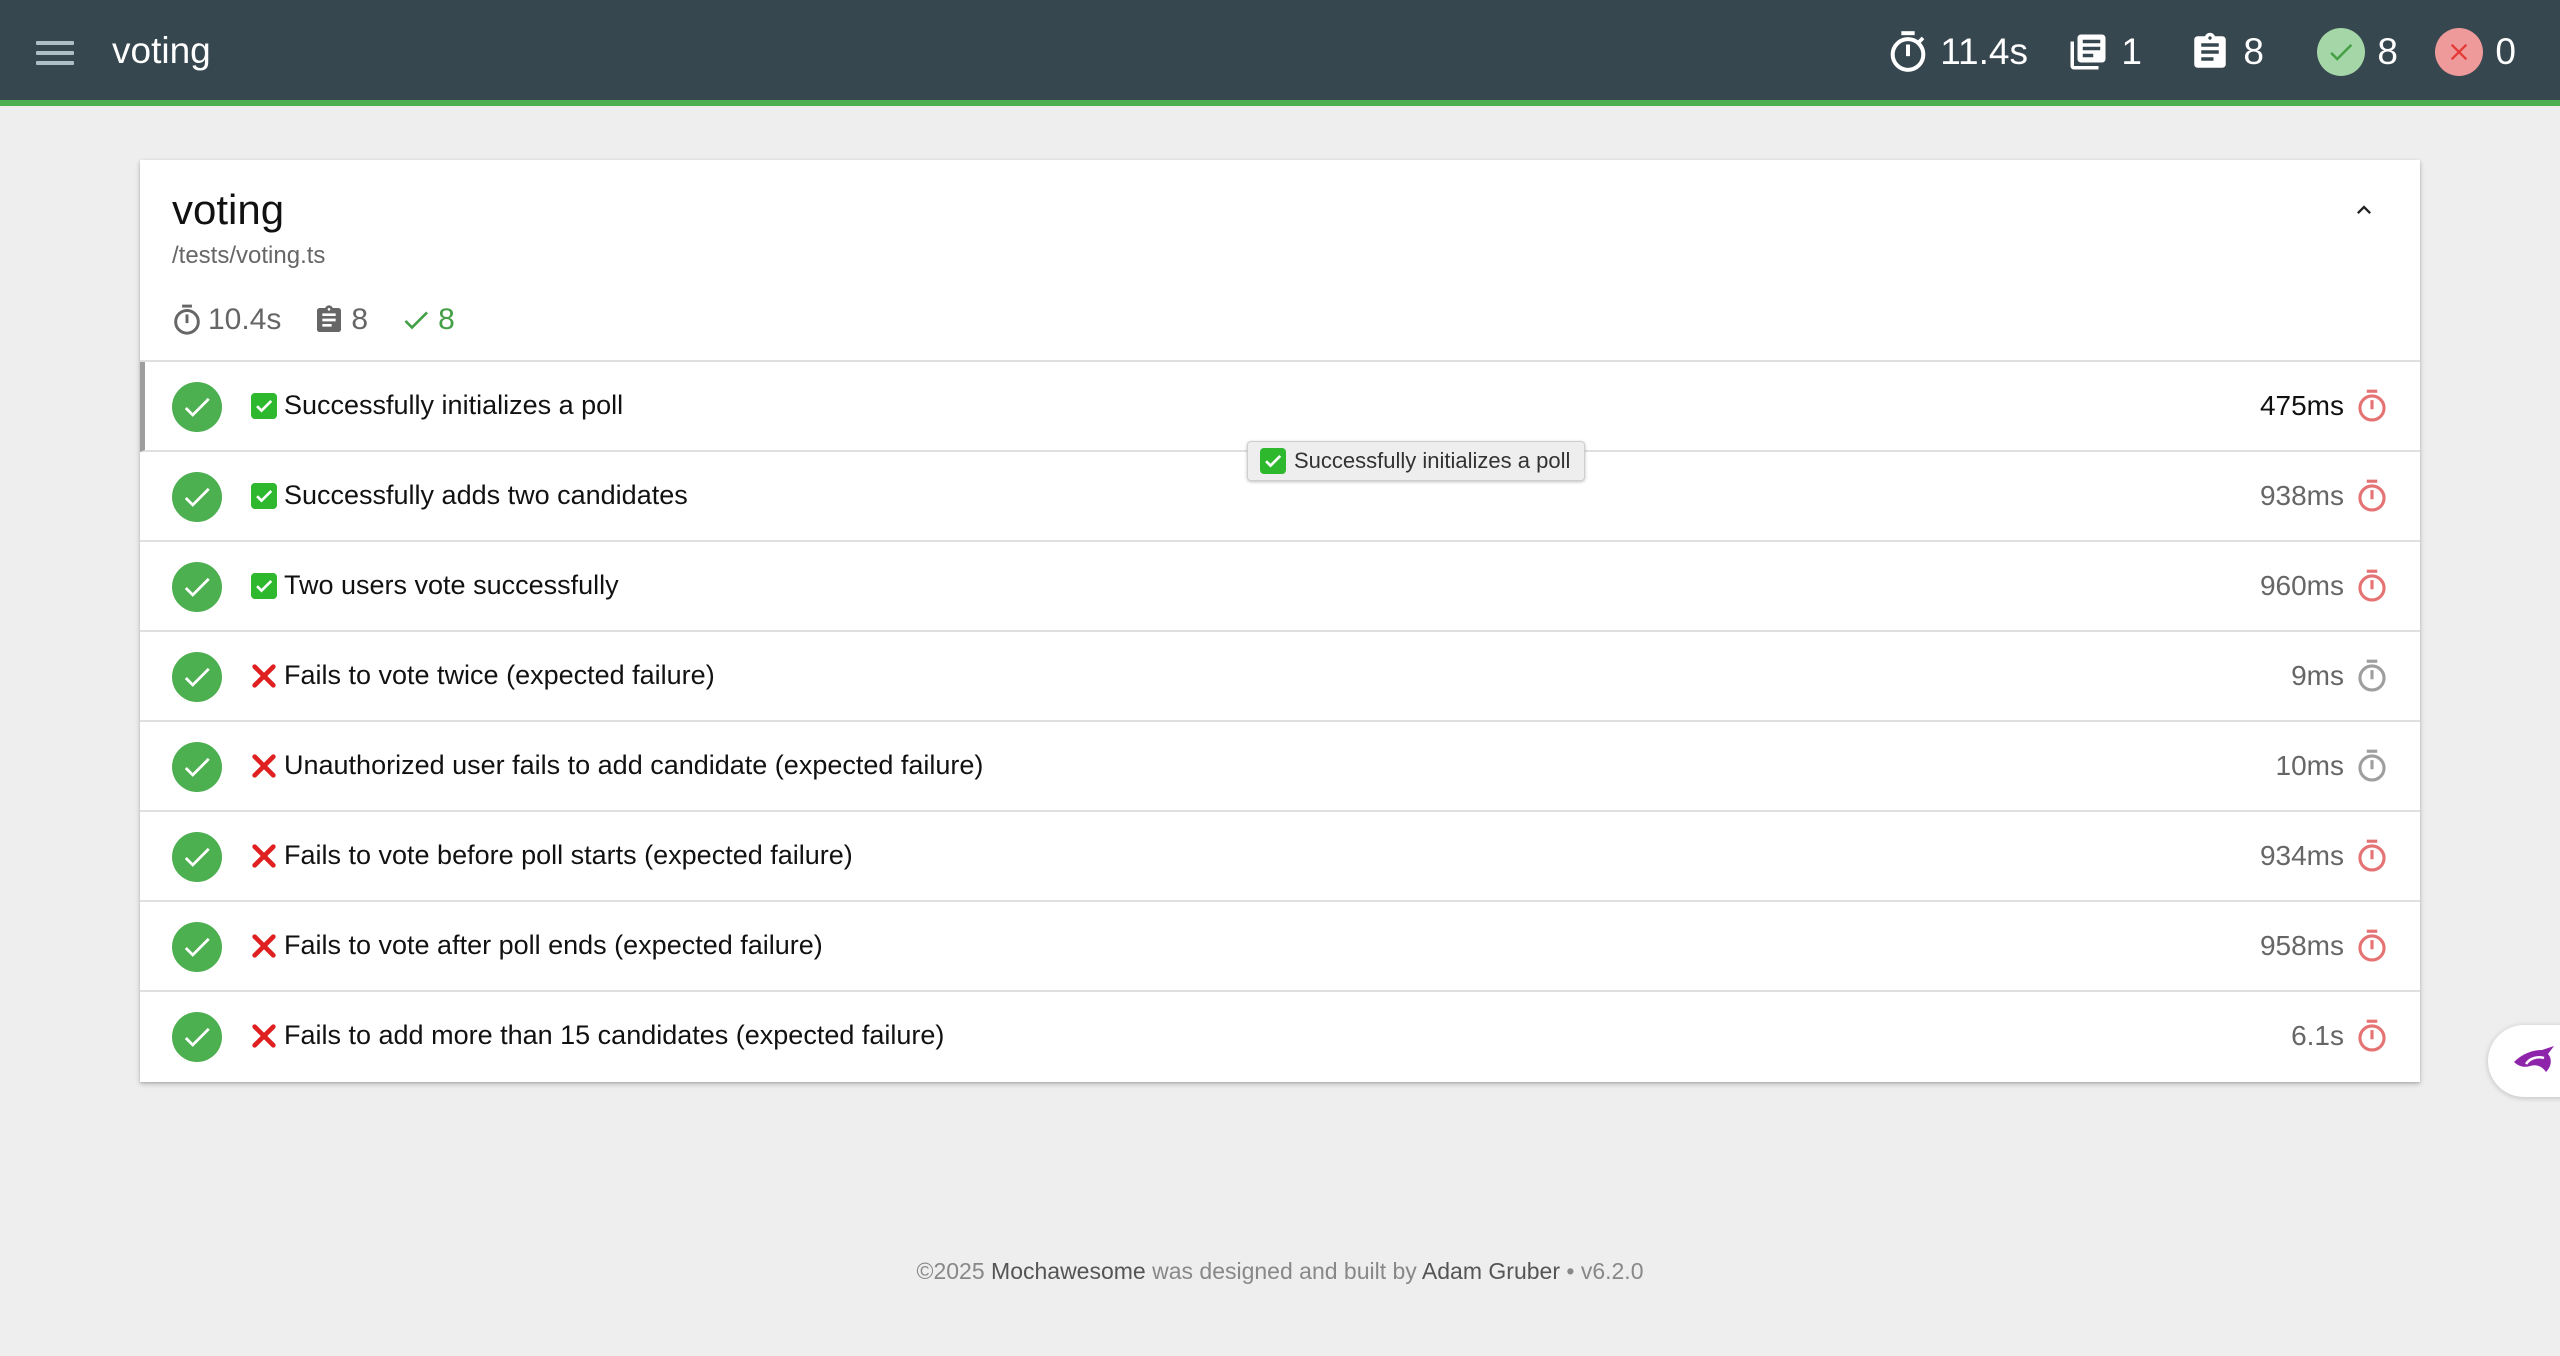  Describe the element at coordinates (228, 209) in the screenshot. I see `suite-title: voting` at that location.